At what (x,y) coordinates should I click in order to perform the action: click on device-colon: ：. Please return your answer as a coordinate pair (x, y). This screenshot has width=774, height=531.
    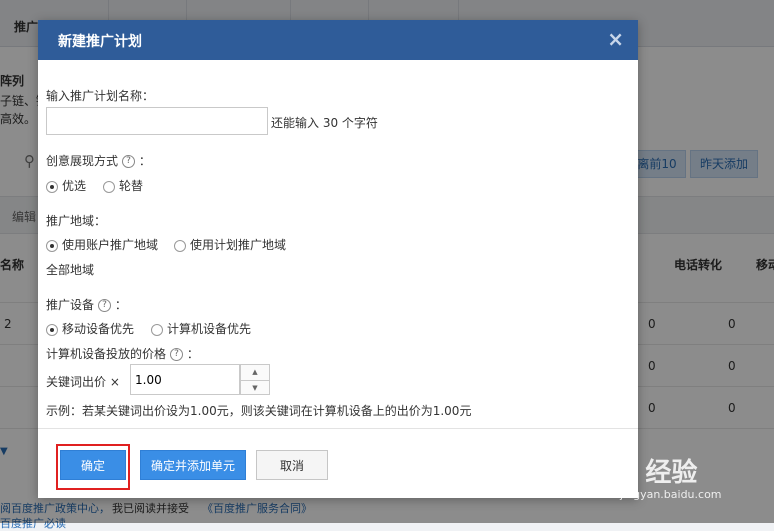
    Looking at the image, I should click on (120, 305).